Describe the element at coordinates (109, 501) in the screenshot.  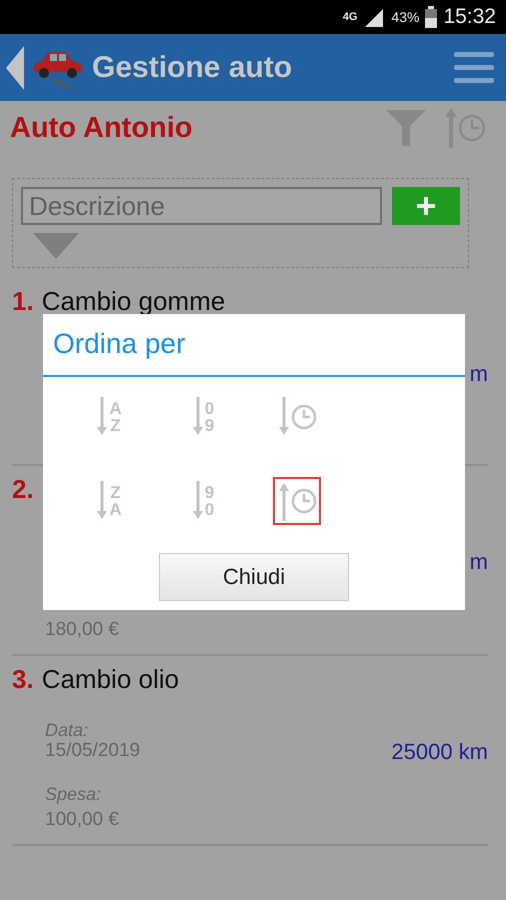
I see `sort-option-button: Z A` at that location.